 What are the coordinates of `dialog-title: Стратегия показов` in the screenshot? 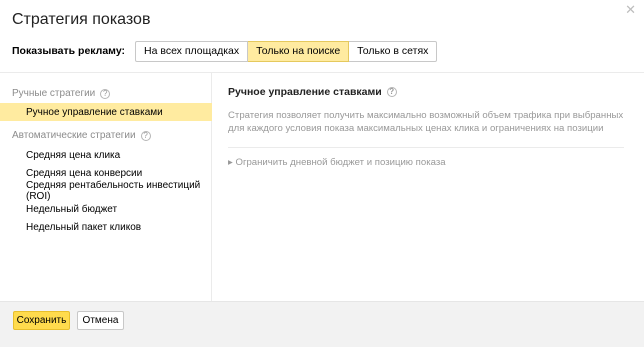 It's located at (81, 19).